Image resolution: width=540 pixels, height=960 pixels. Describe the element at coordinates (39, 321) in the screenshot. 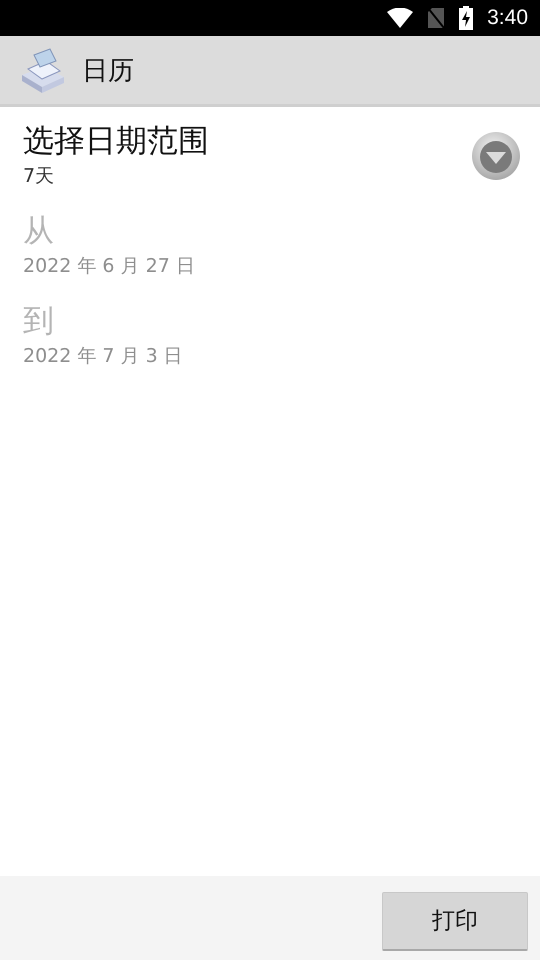

I see `setting-title: 到` at that location.